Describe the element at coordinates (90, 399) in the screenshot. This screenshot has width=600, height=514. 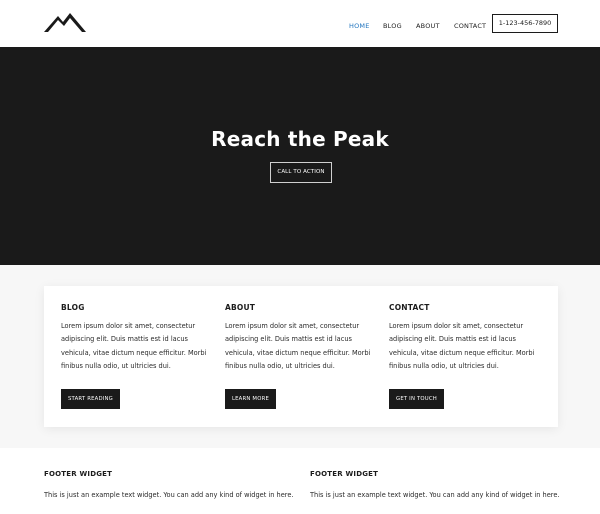
I see `start-reading-button: START READING` at that location.